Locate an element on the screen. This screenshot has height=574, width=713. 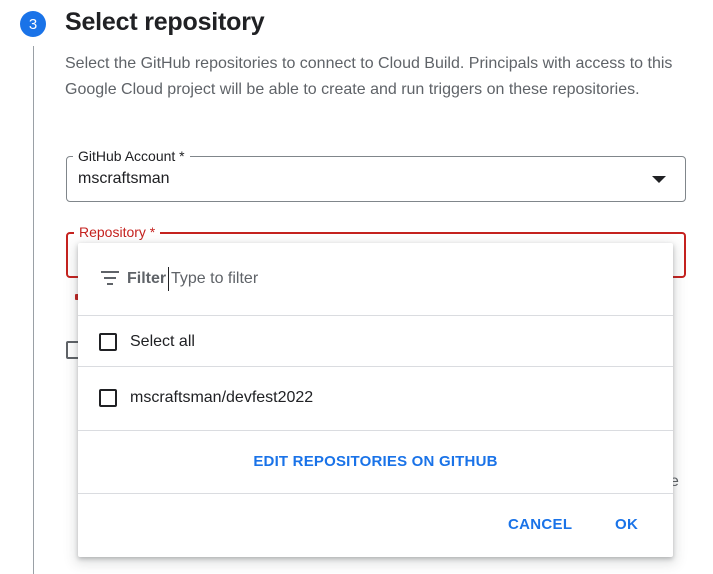
edit-repositories-link: EDIT REPOSITORIES ON GITHUB is located at coordinates (375, 461).